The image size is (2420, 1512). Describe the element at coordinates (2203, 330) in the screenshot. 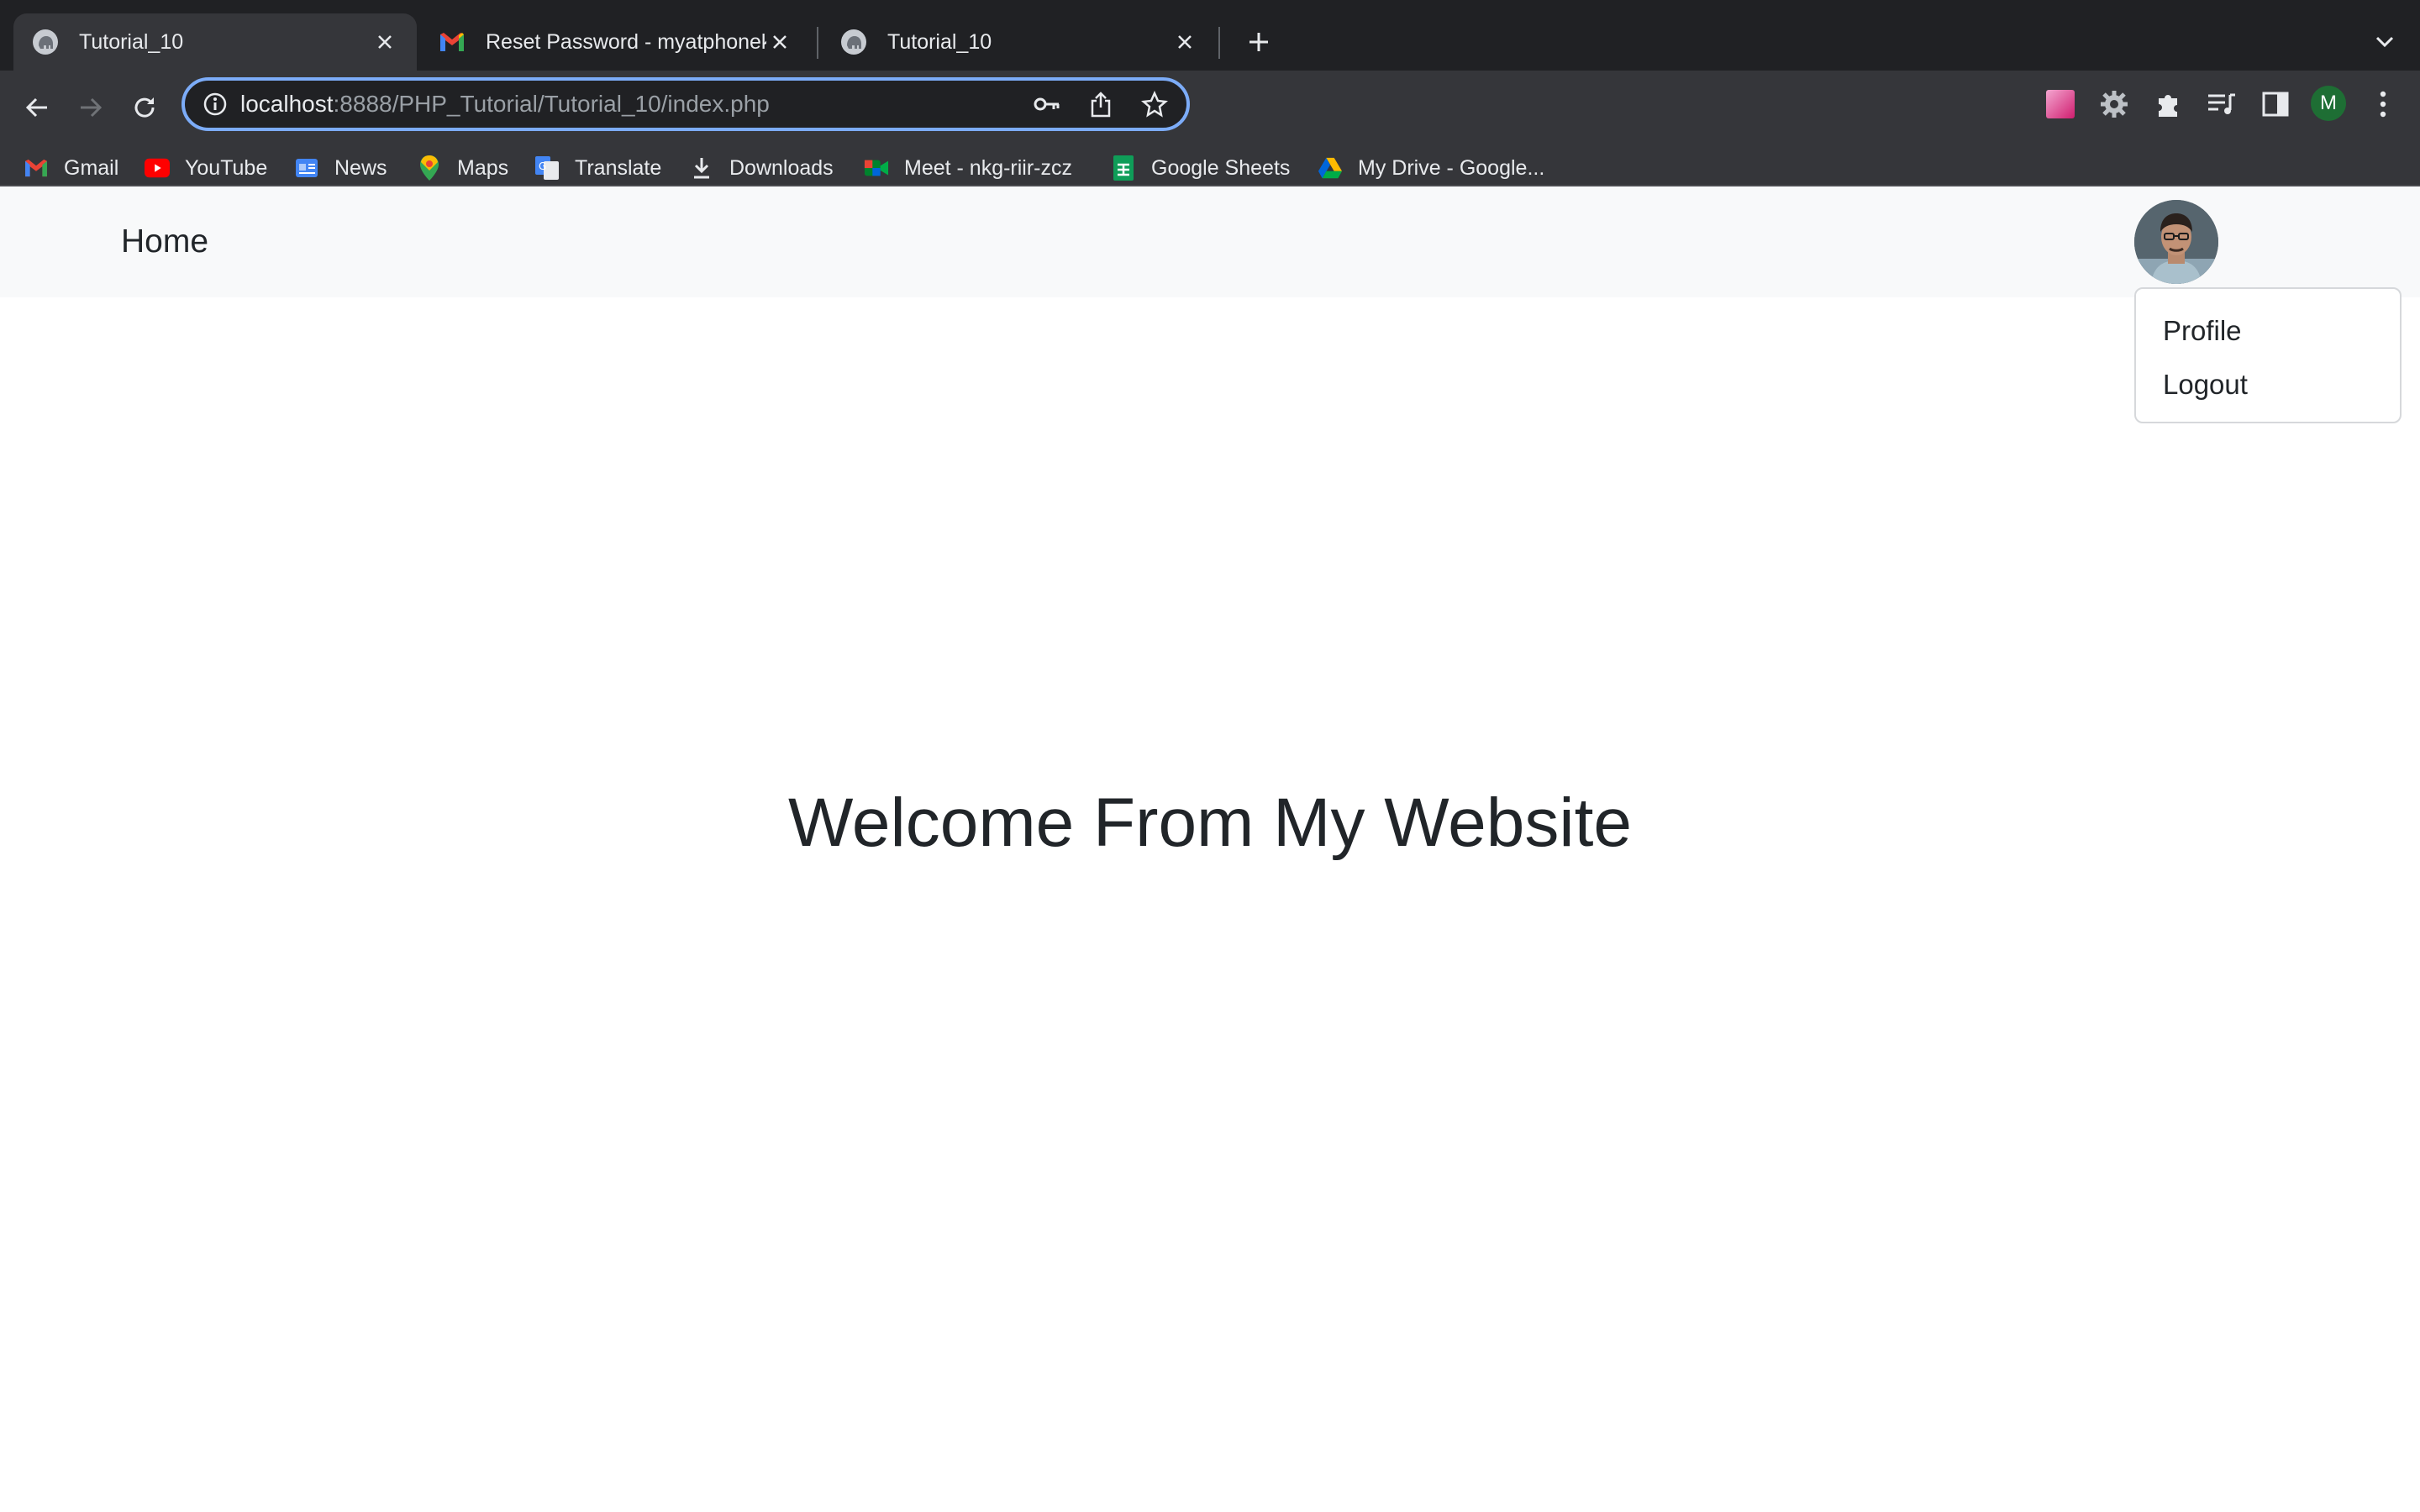

I see `dropdown-item-profile: Profile` at that location.